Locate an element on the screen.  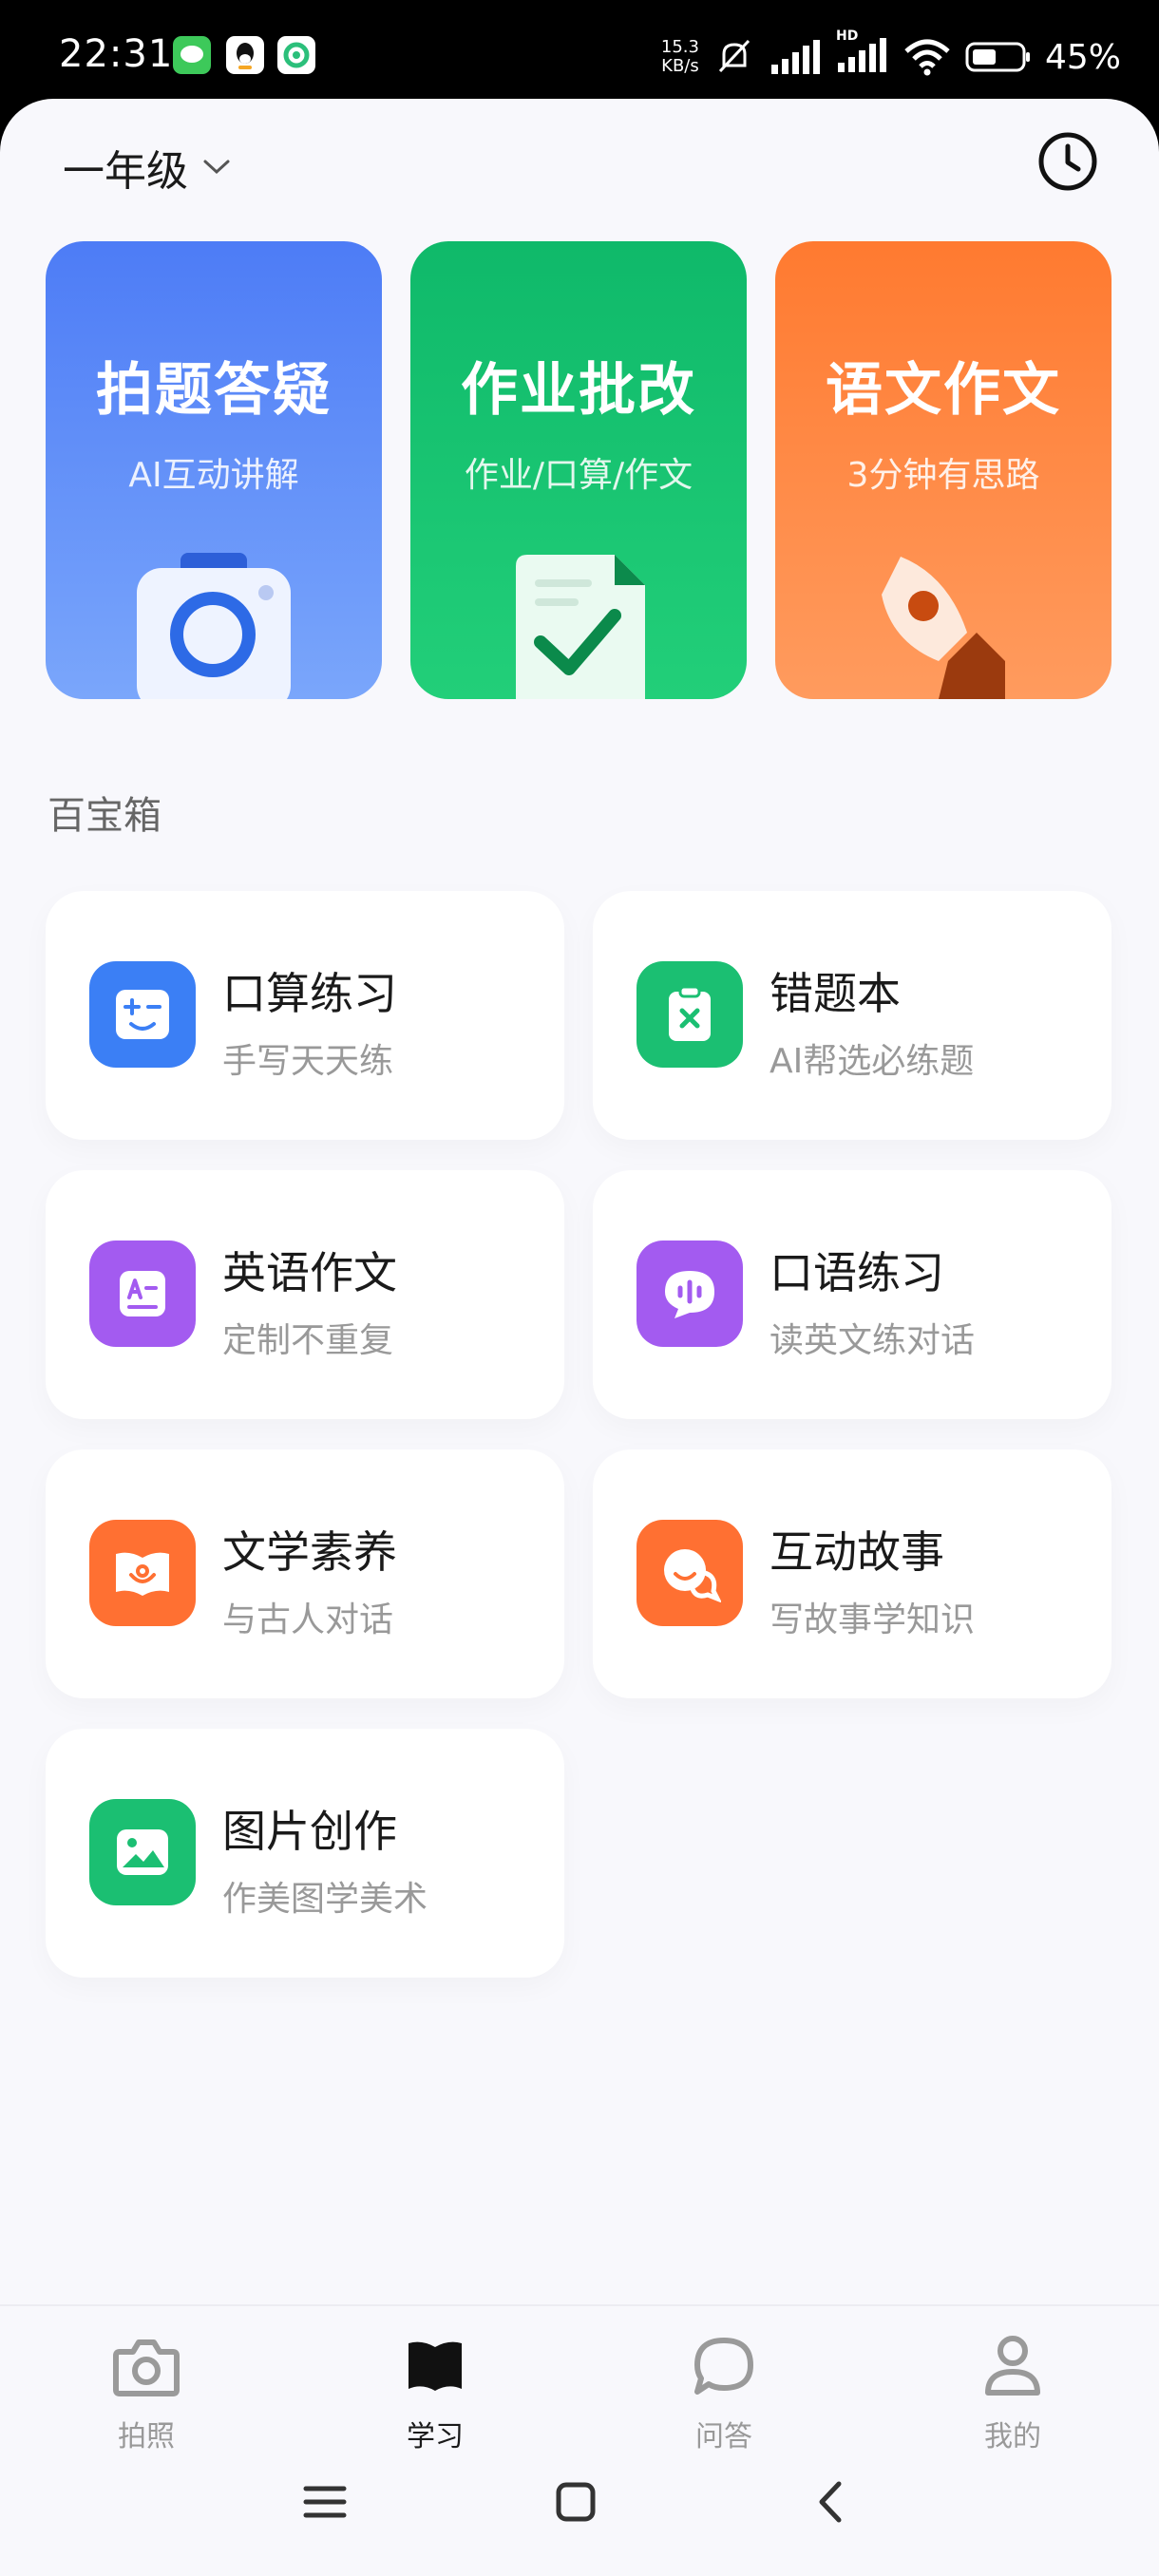
tool-subtitle: 定制不重复 is located at coordinates (308, 1340).